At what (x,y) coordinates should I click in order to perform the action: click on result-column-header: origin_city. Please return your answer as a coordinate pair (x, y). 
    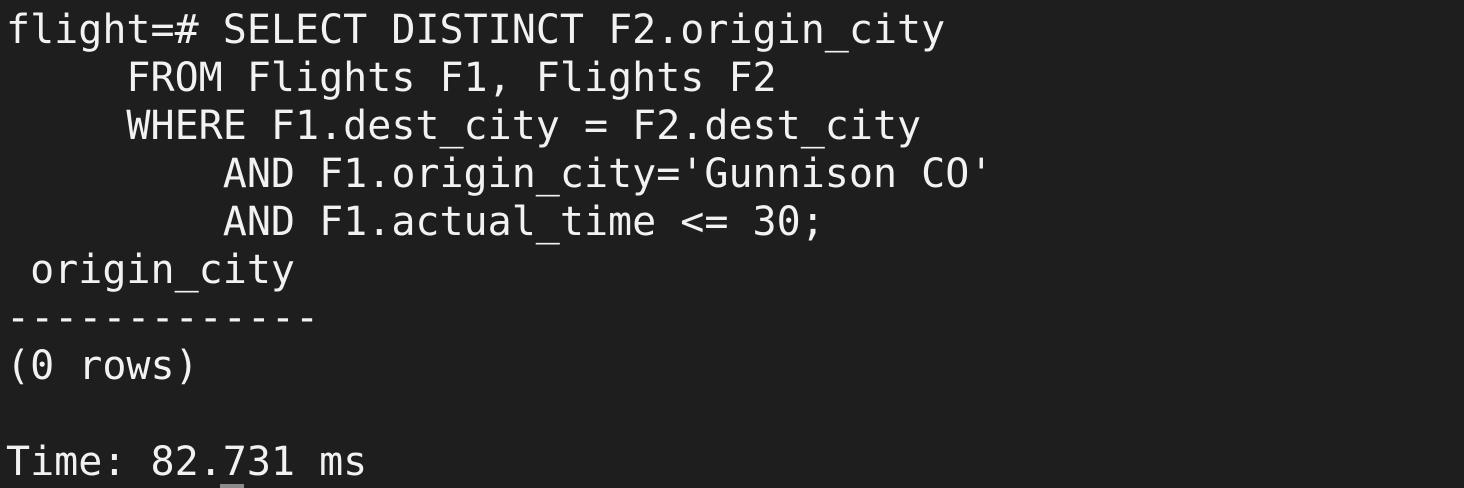
    Looking at the image, I should click on (150, 270).